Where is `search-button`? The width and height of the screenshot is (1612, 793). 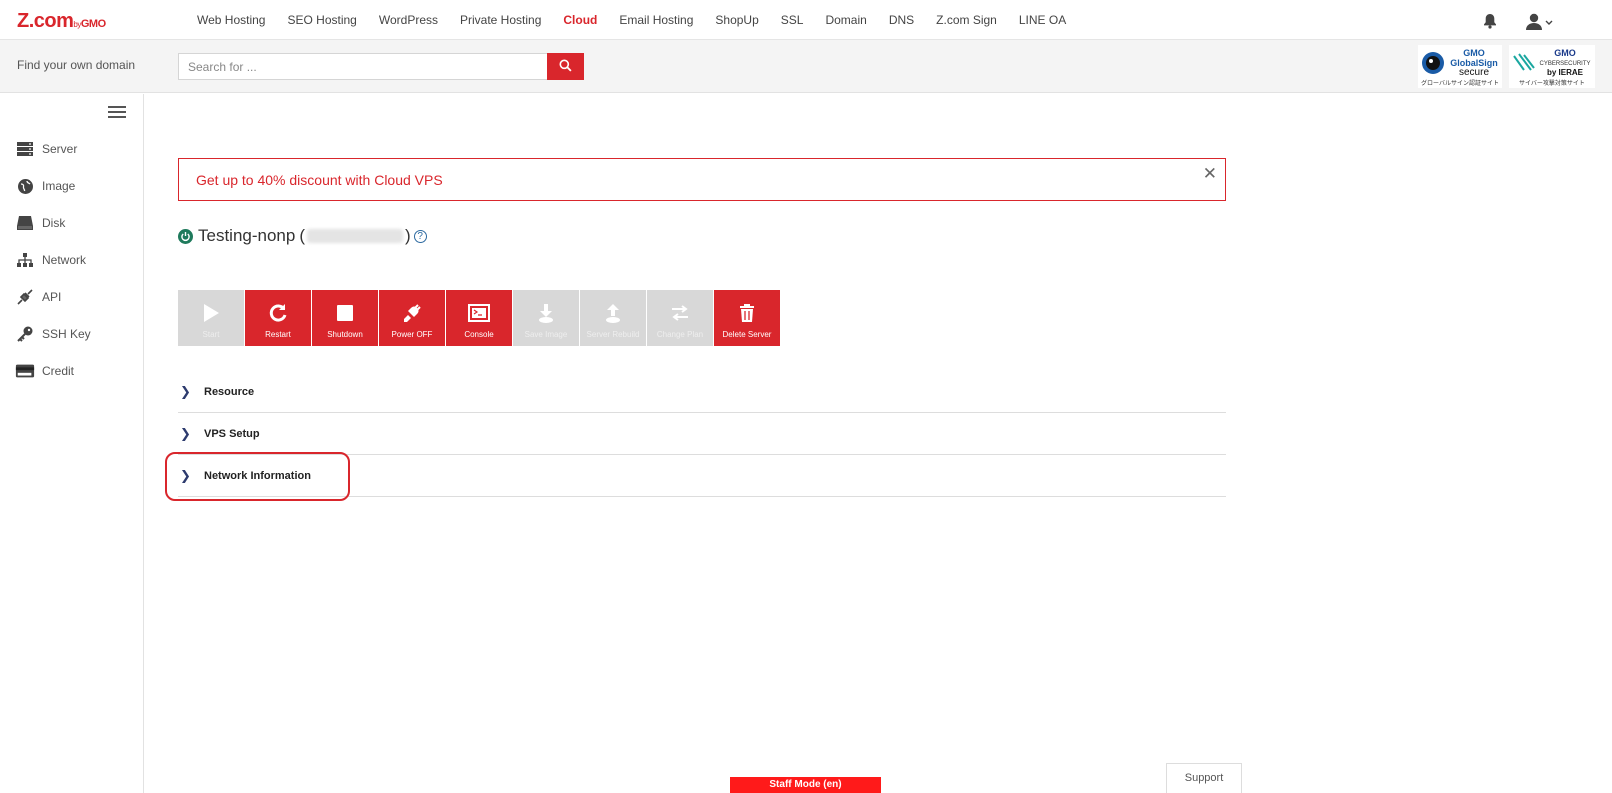 search-button is located at coordinates (565, 66).